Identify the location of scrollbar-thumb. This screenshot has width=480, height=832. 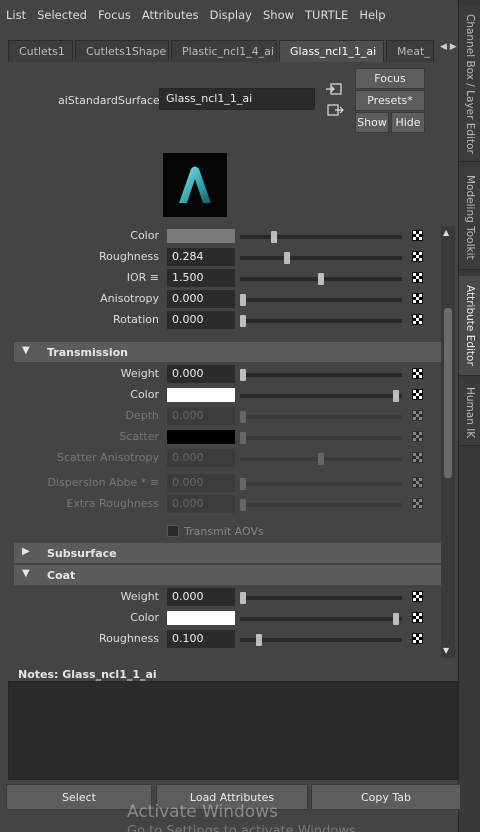
(448, 393).